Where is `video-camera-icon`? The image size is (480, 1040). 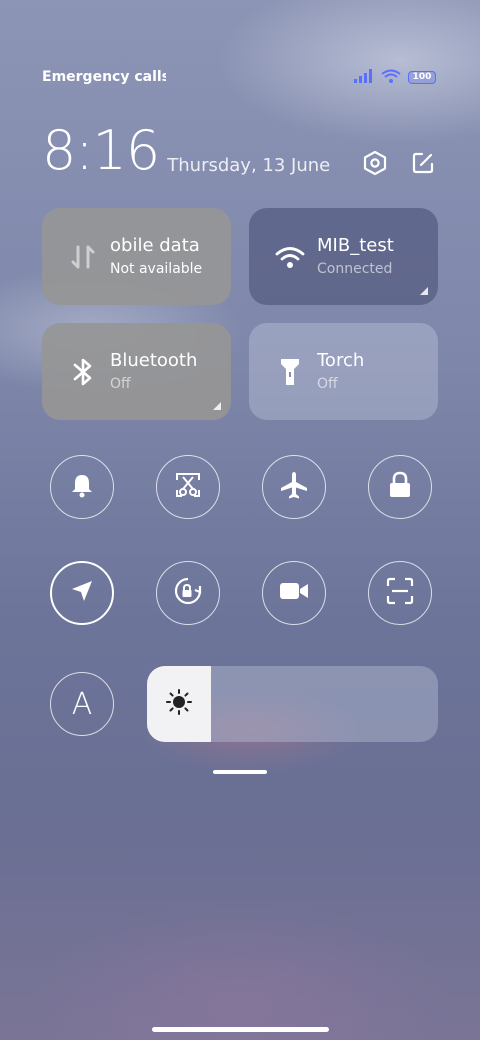
video-camera-icon is located at coordinates (294, 593).